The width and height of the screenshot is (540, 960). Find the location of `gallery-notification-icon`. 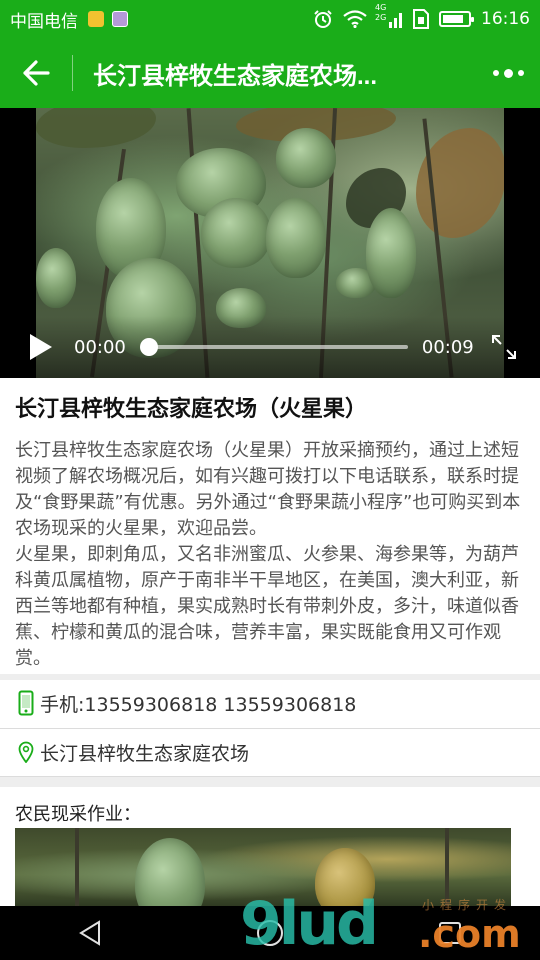

gallery-notification-icon is located at coordinates (120, 19).